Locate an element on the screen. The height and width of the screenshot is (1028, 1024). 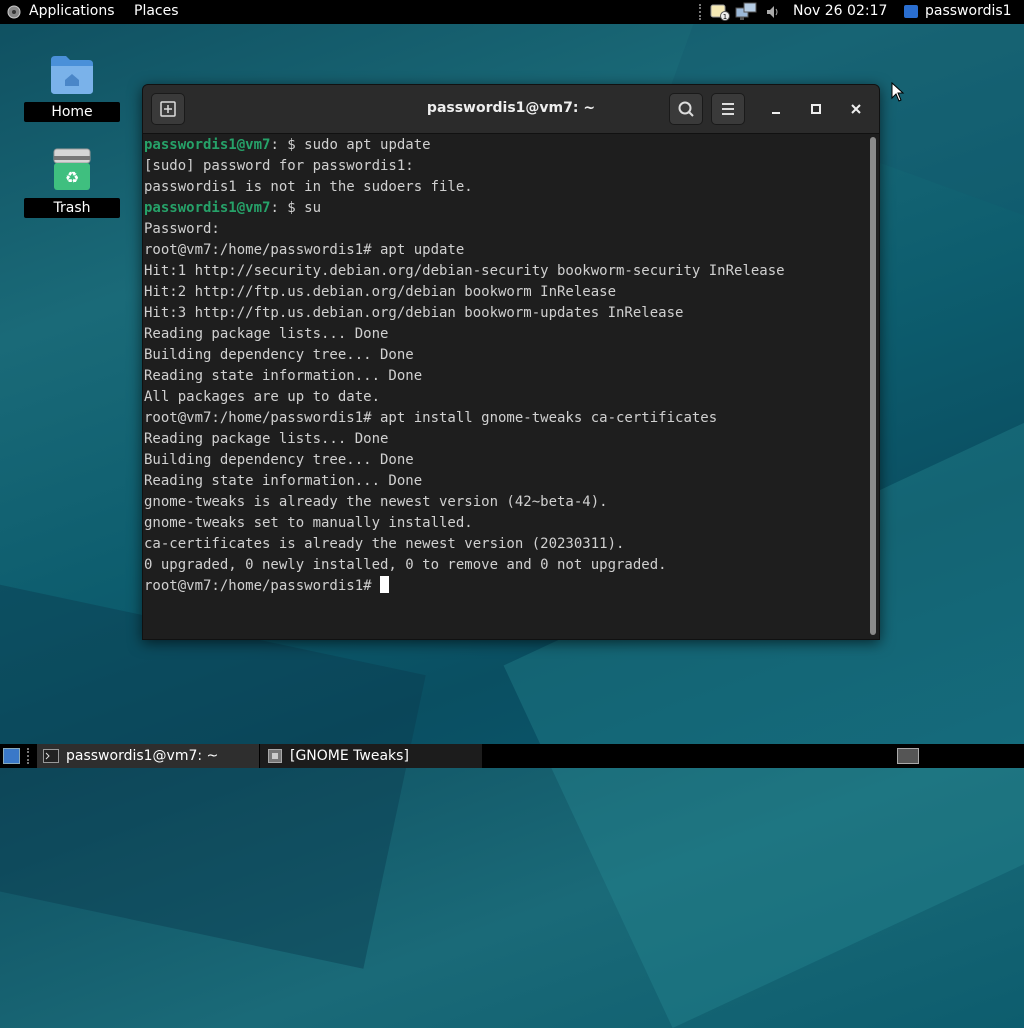
terminal-line: passwordis1@vm7: $ sudo apt update is located at coordinates (287, 145).